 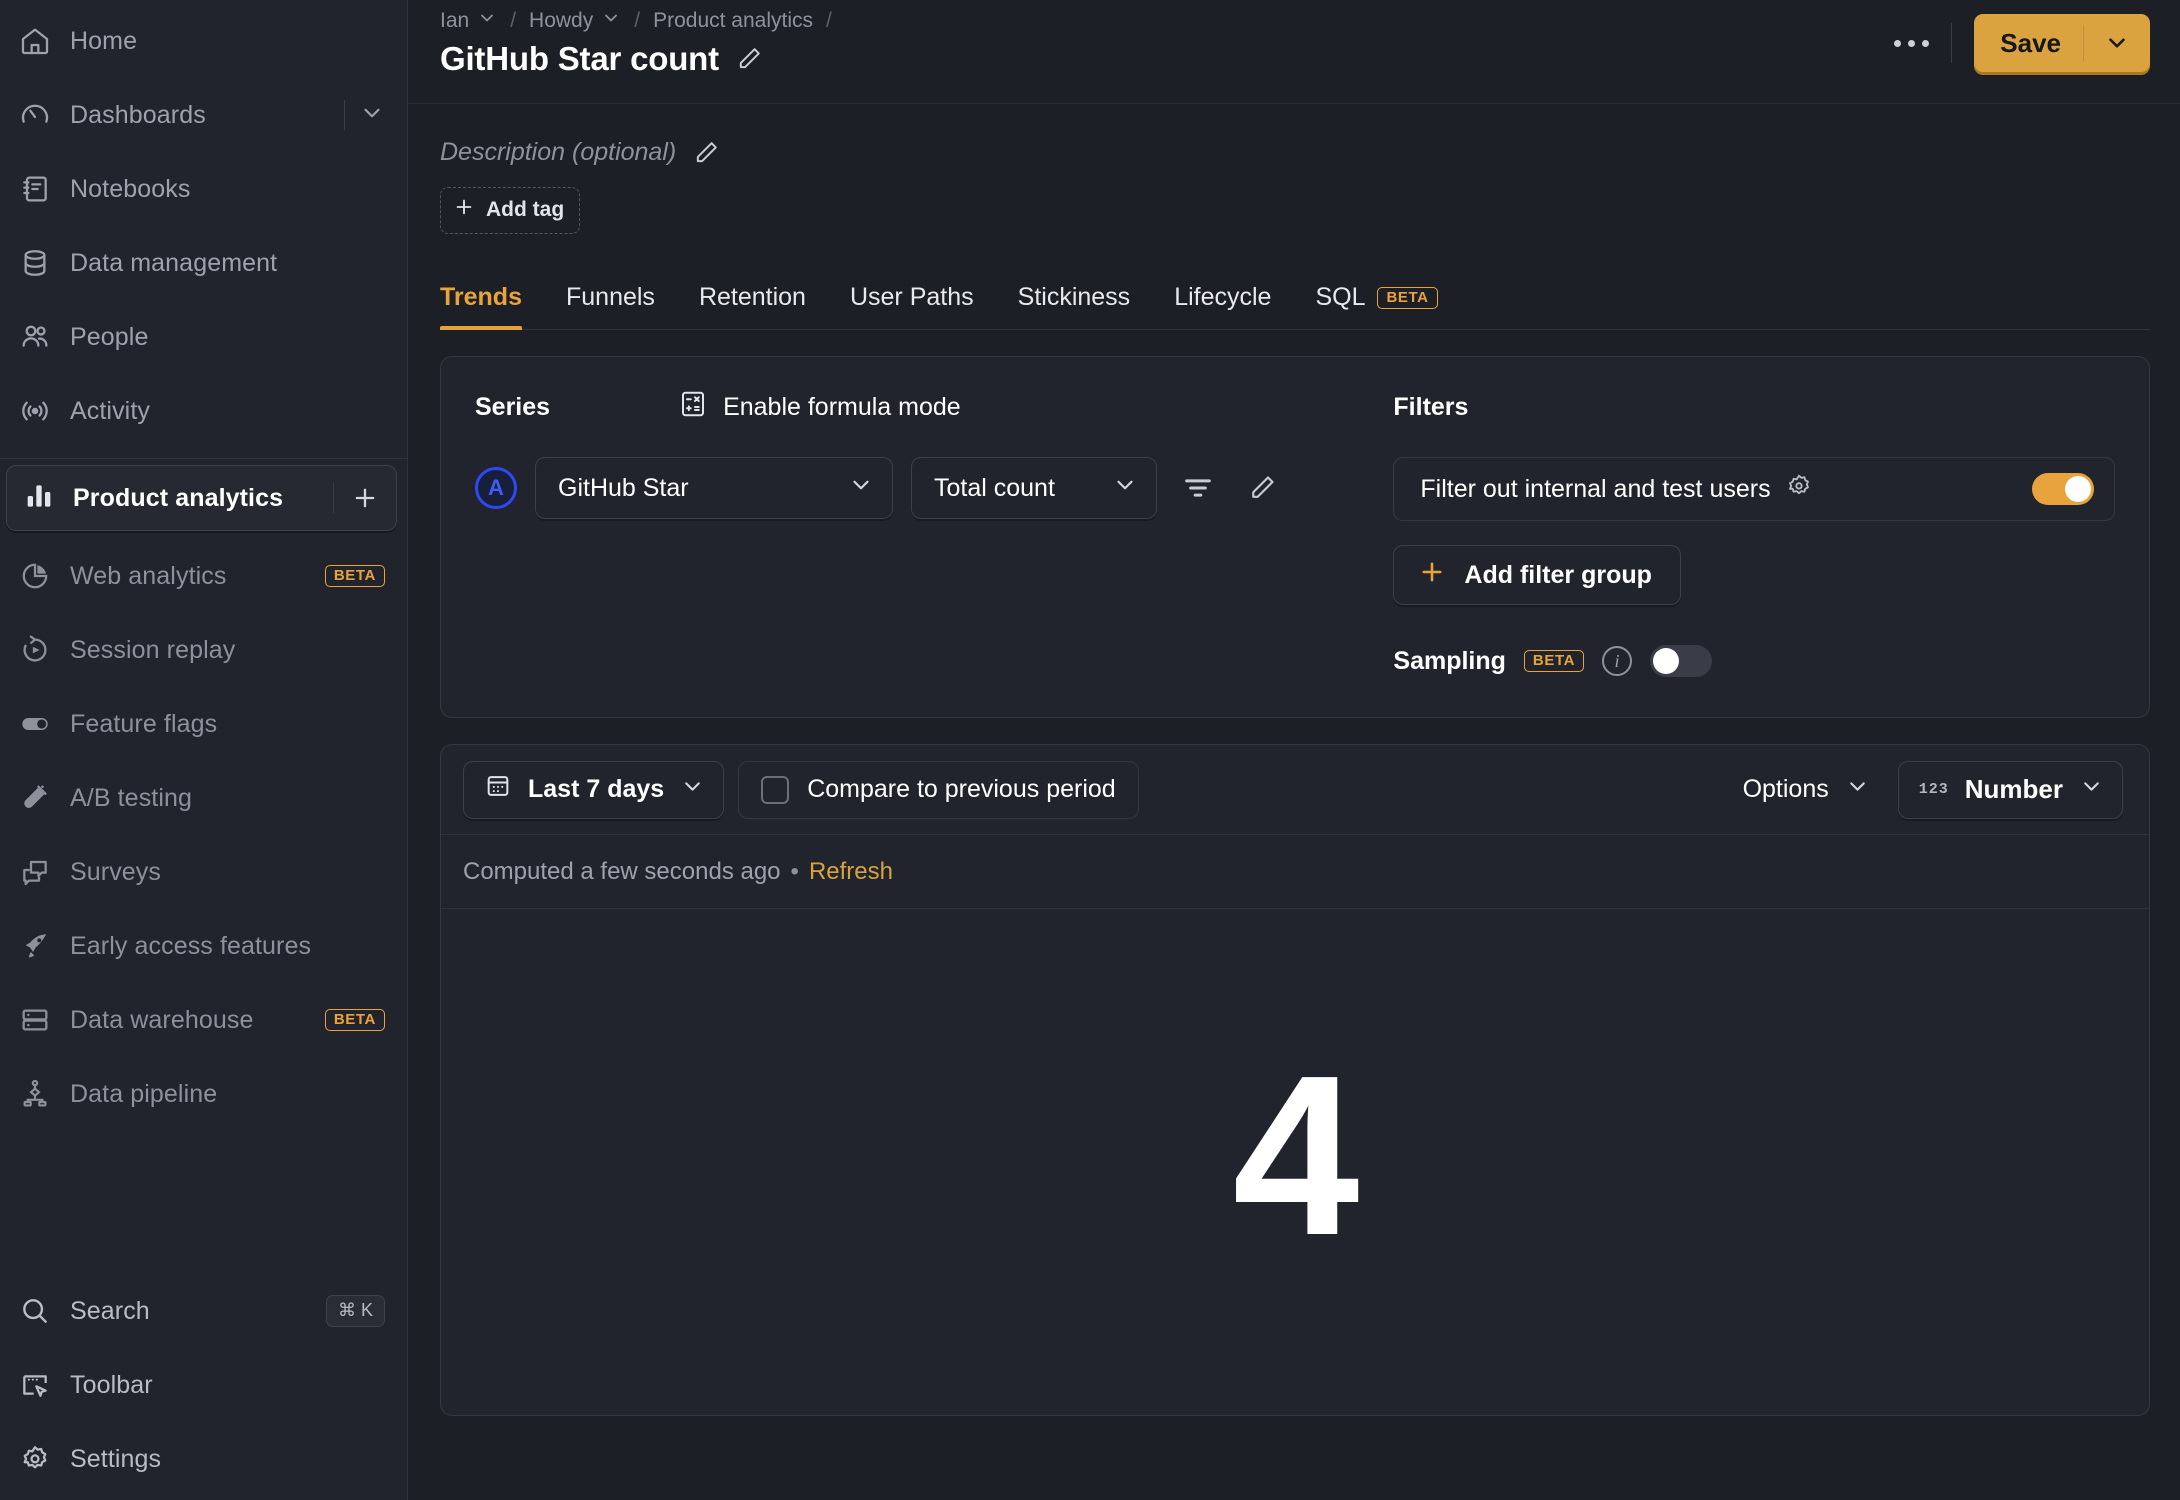 What do you see at coordinates (610, 297) in the screenshot?
I see `tab-label: Funnels` at bounding box center [610, 297].